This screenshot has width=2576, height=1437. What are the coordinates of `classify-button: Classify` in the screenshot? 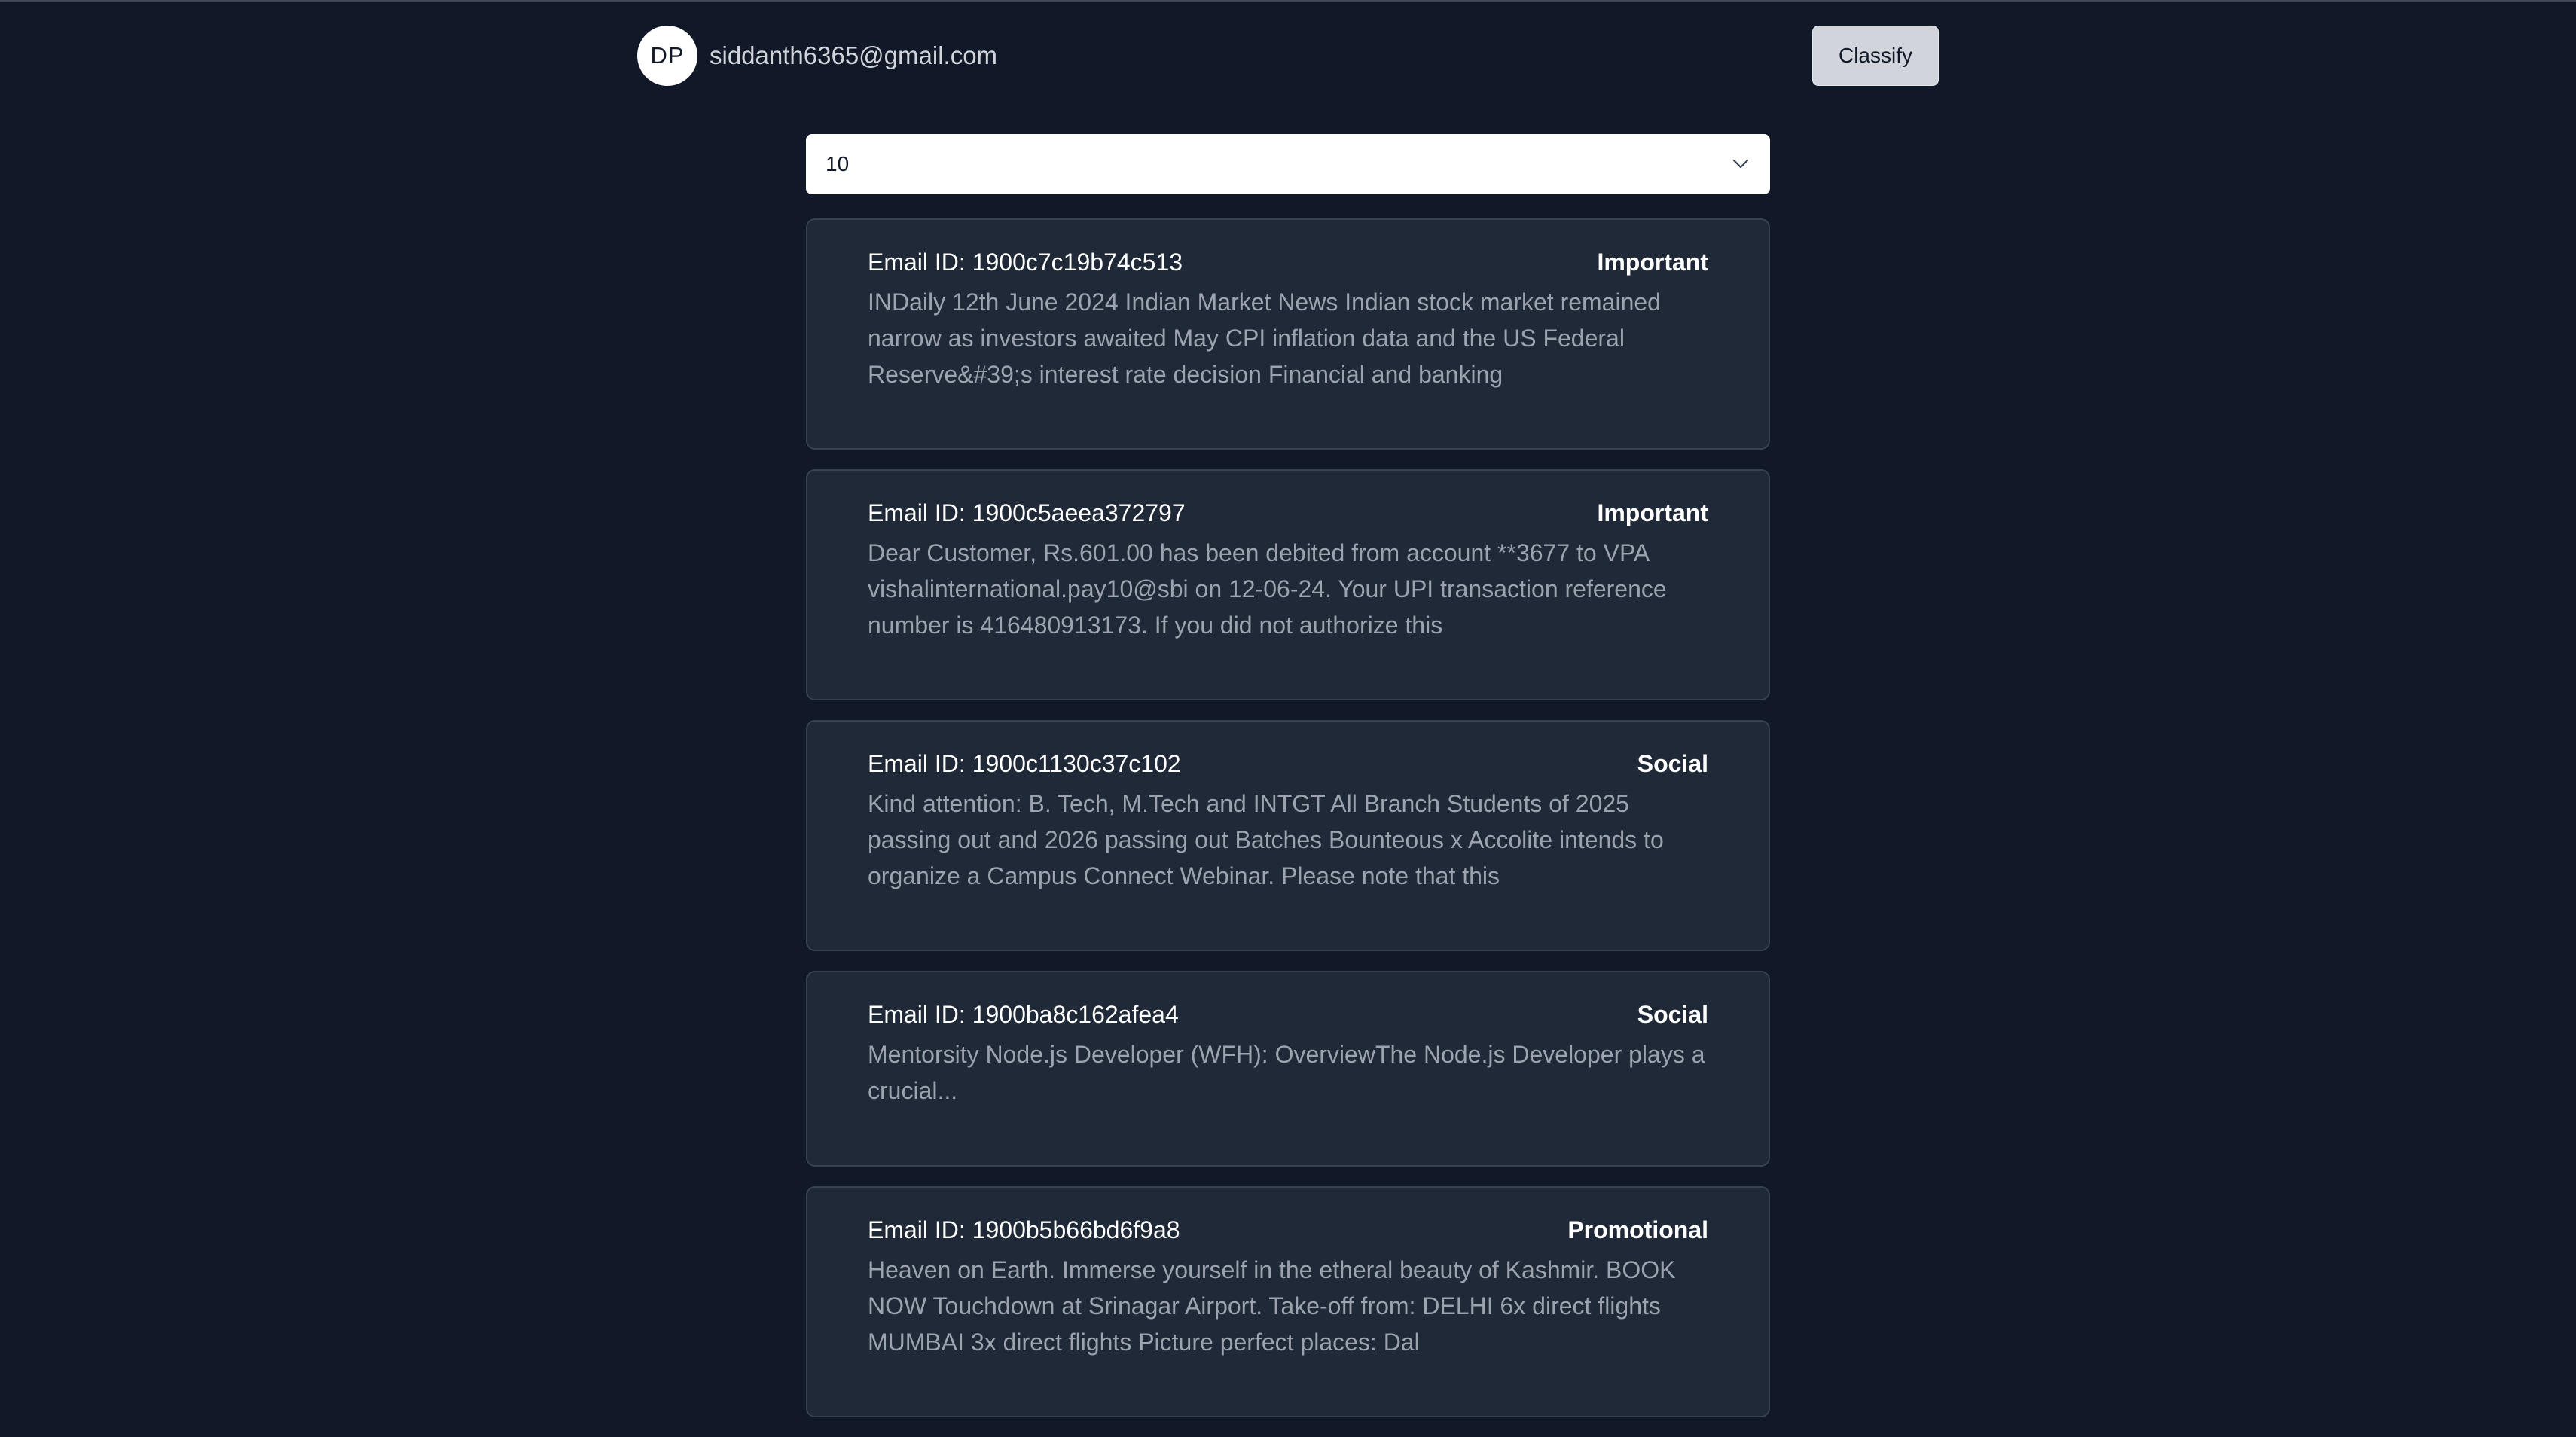 It's located at (1875, 56).